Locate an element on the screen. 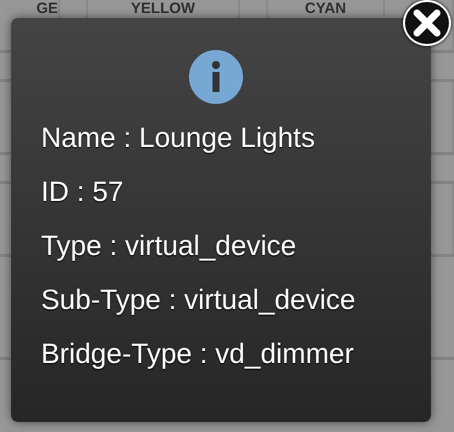  info-line: Bridge-Type : vd_dimmer is located at coordinates (197, 354).